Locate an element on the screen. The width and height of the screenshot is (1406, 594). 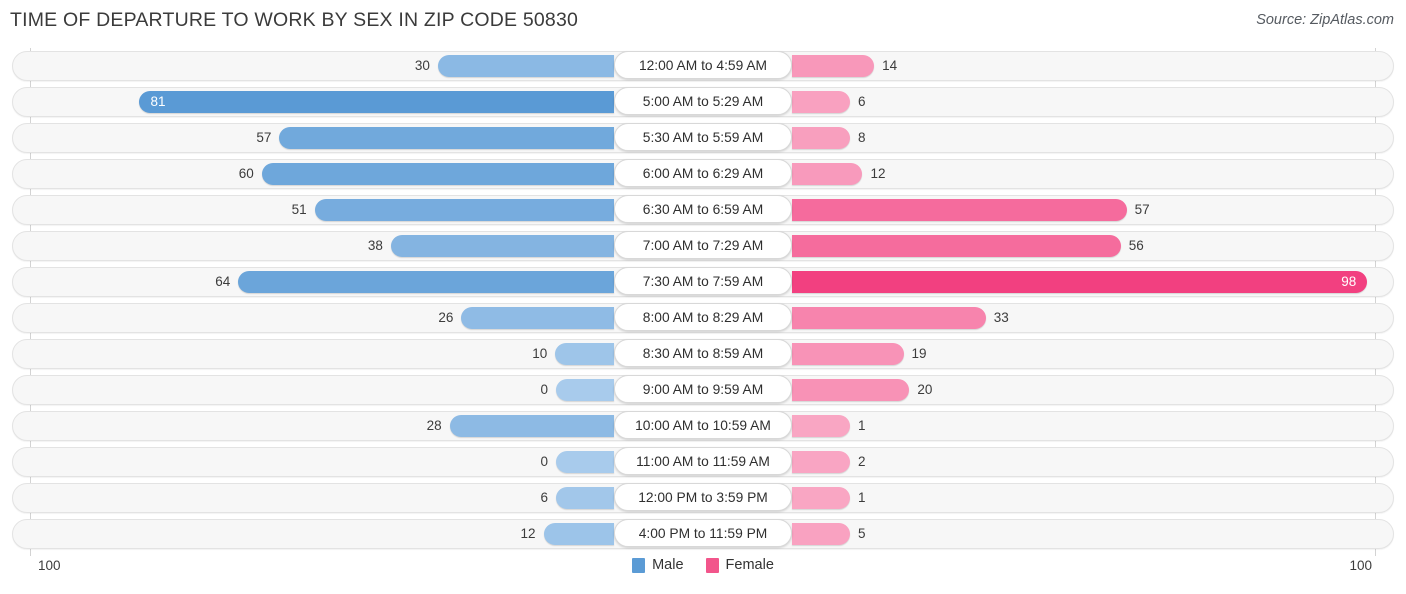
value-label-female: 14 is located at coordinates (890, 65).